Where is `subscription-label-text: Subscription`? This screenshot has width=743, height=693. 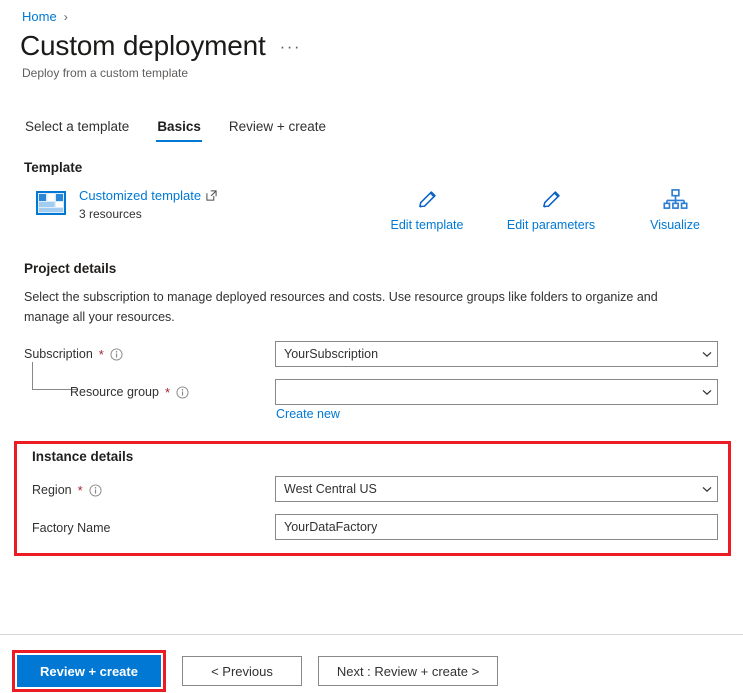 subscription-label-text: Subscription is located at coordinates (58, 354).